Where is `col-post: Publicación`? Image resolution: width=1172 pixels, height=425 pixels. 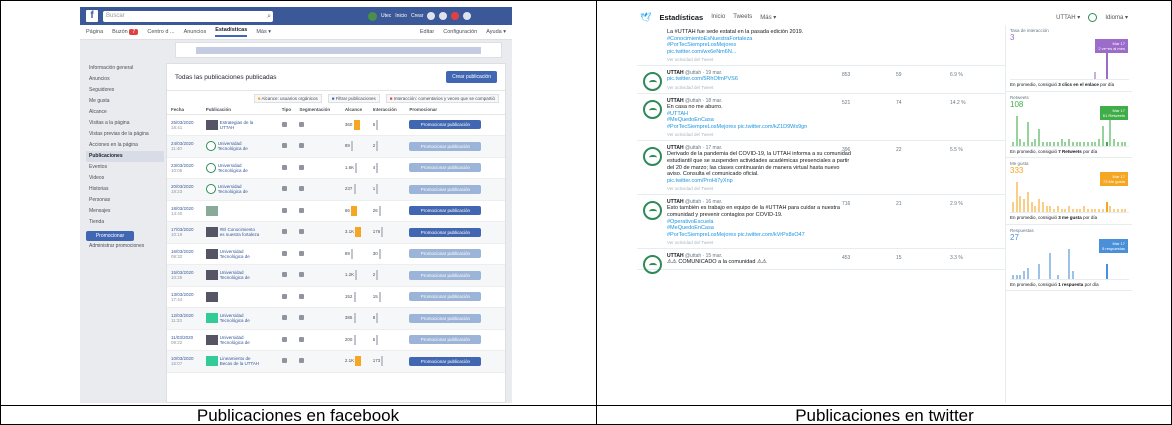 col-post: Publicación is located at coordinates (239, 110).